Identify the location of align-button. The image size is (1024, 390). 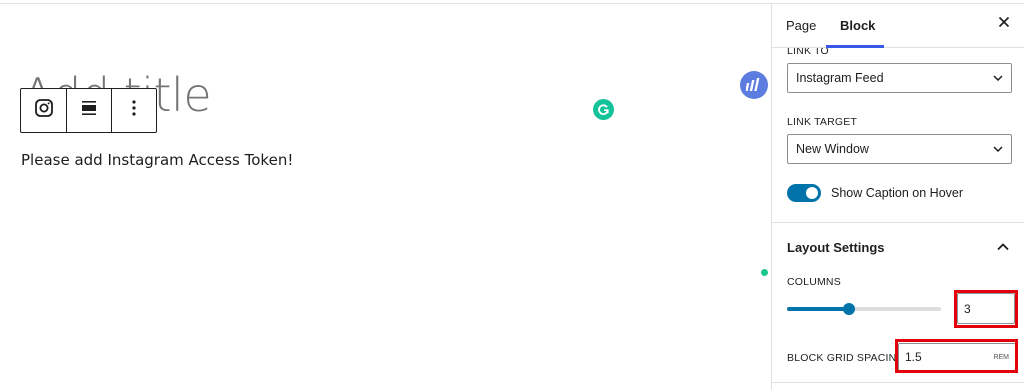
(88, 110).